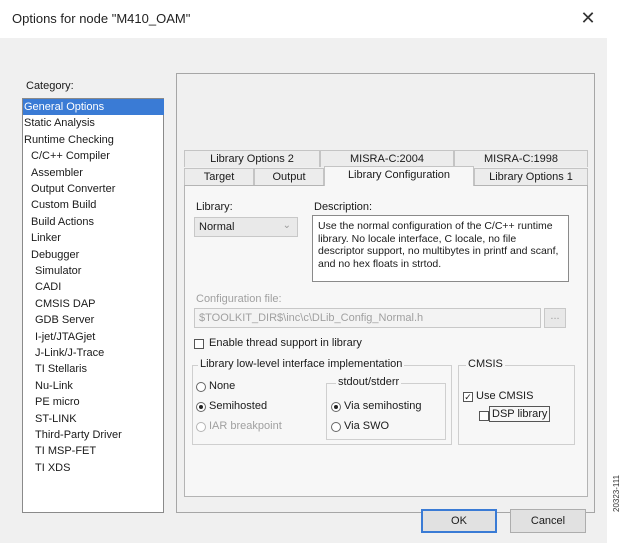 The height and width of the screenshot is (543, 631). What do you see at coordinates (516, 405) in the screenshot?
I see `cmsis-group` at bounding box center [516, 405].